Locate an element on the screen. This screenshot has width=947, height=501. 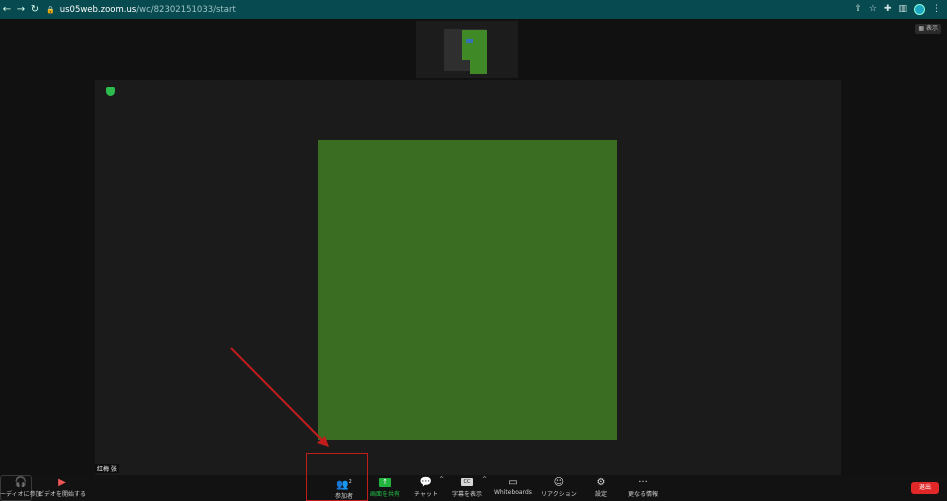
back-icon: ← is located at coordinates (7, 9).